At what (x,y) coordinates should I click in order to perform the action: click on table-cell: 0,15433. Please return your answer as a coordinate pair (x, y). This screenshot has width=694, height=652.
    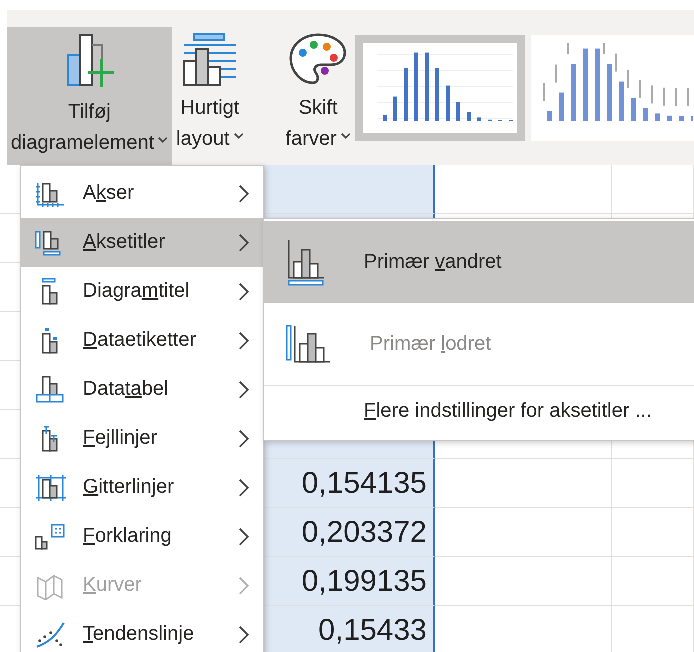
    Looking at the image, I should click on (350, 629).